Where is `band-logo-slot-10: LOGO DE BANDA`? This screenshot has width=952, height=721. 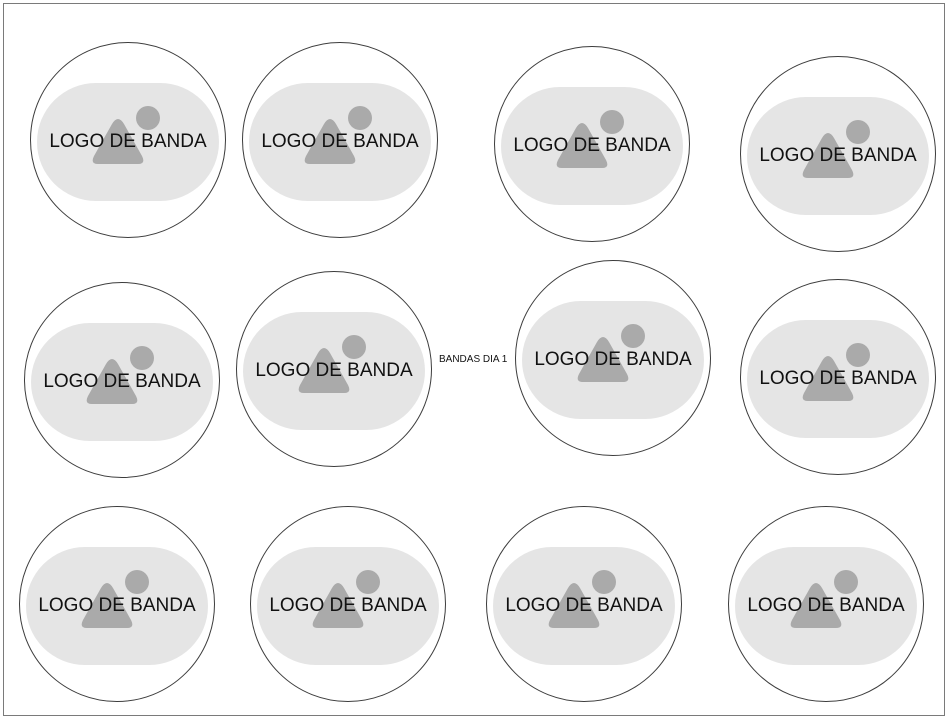 band-logo-slot-10: LOGO DE BANDA is located at coordinates (348, 604).